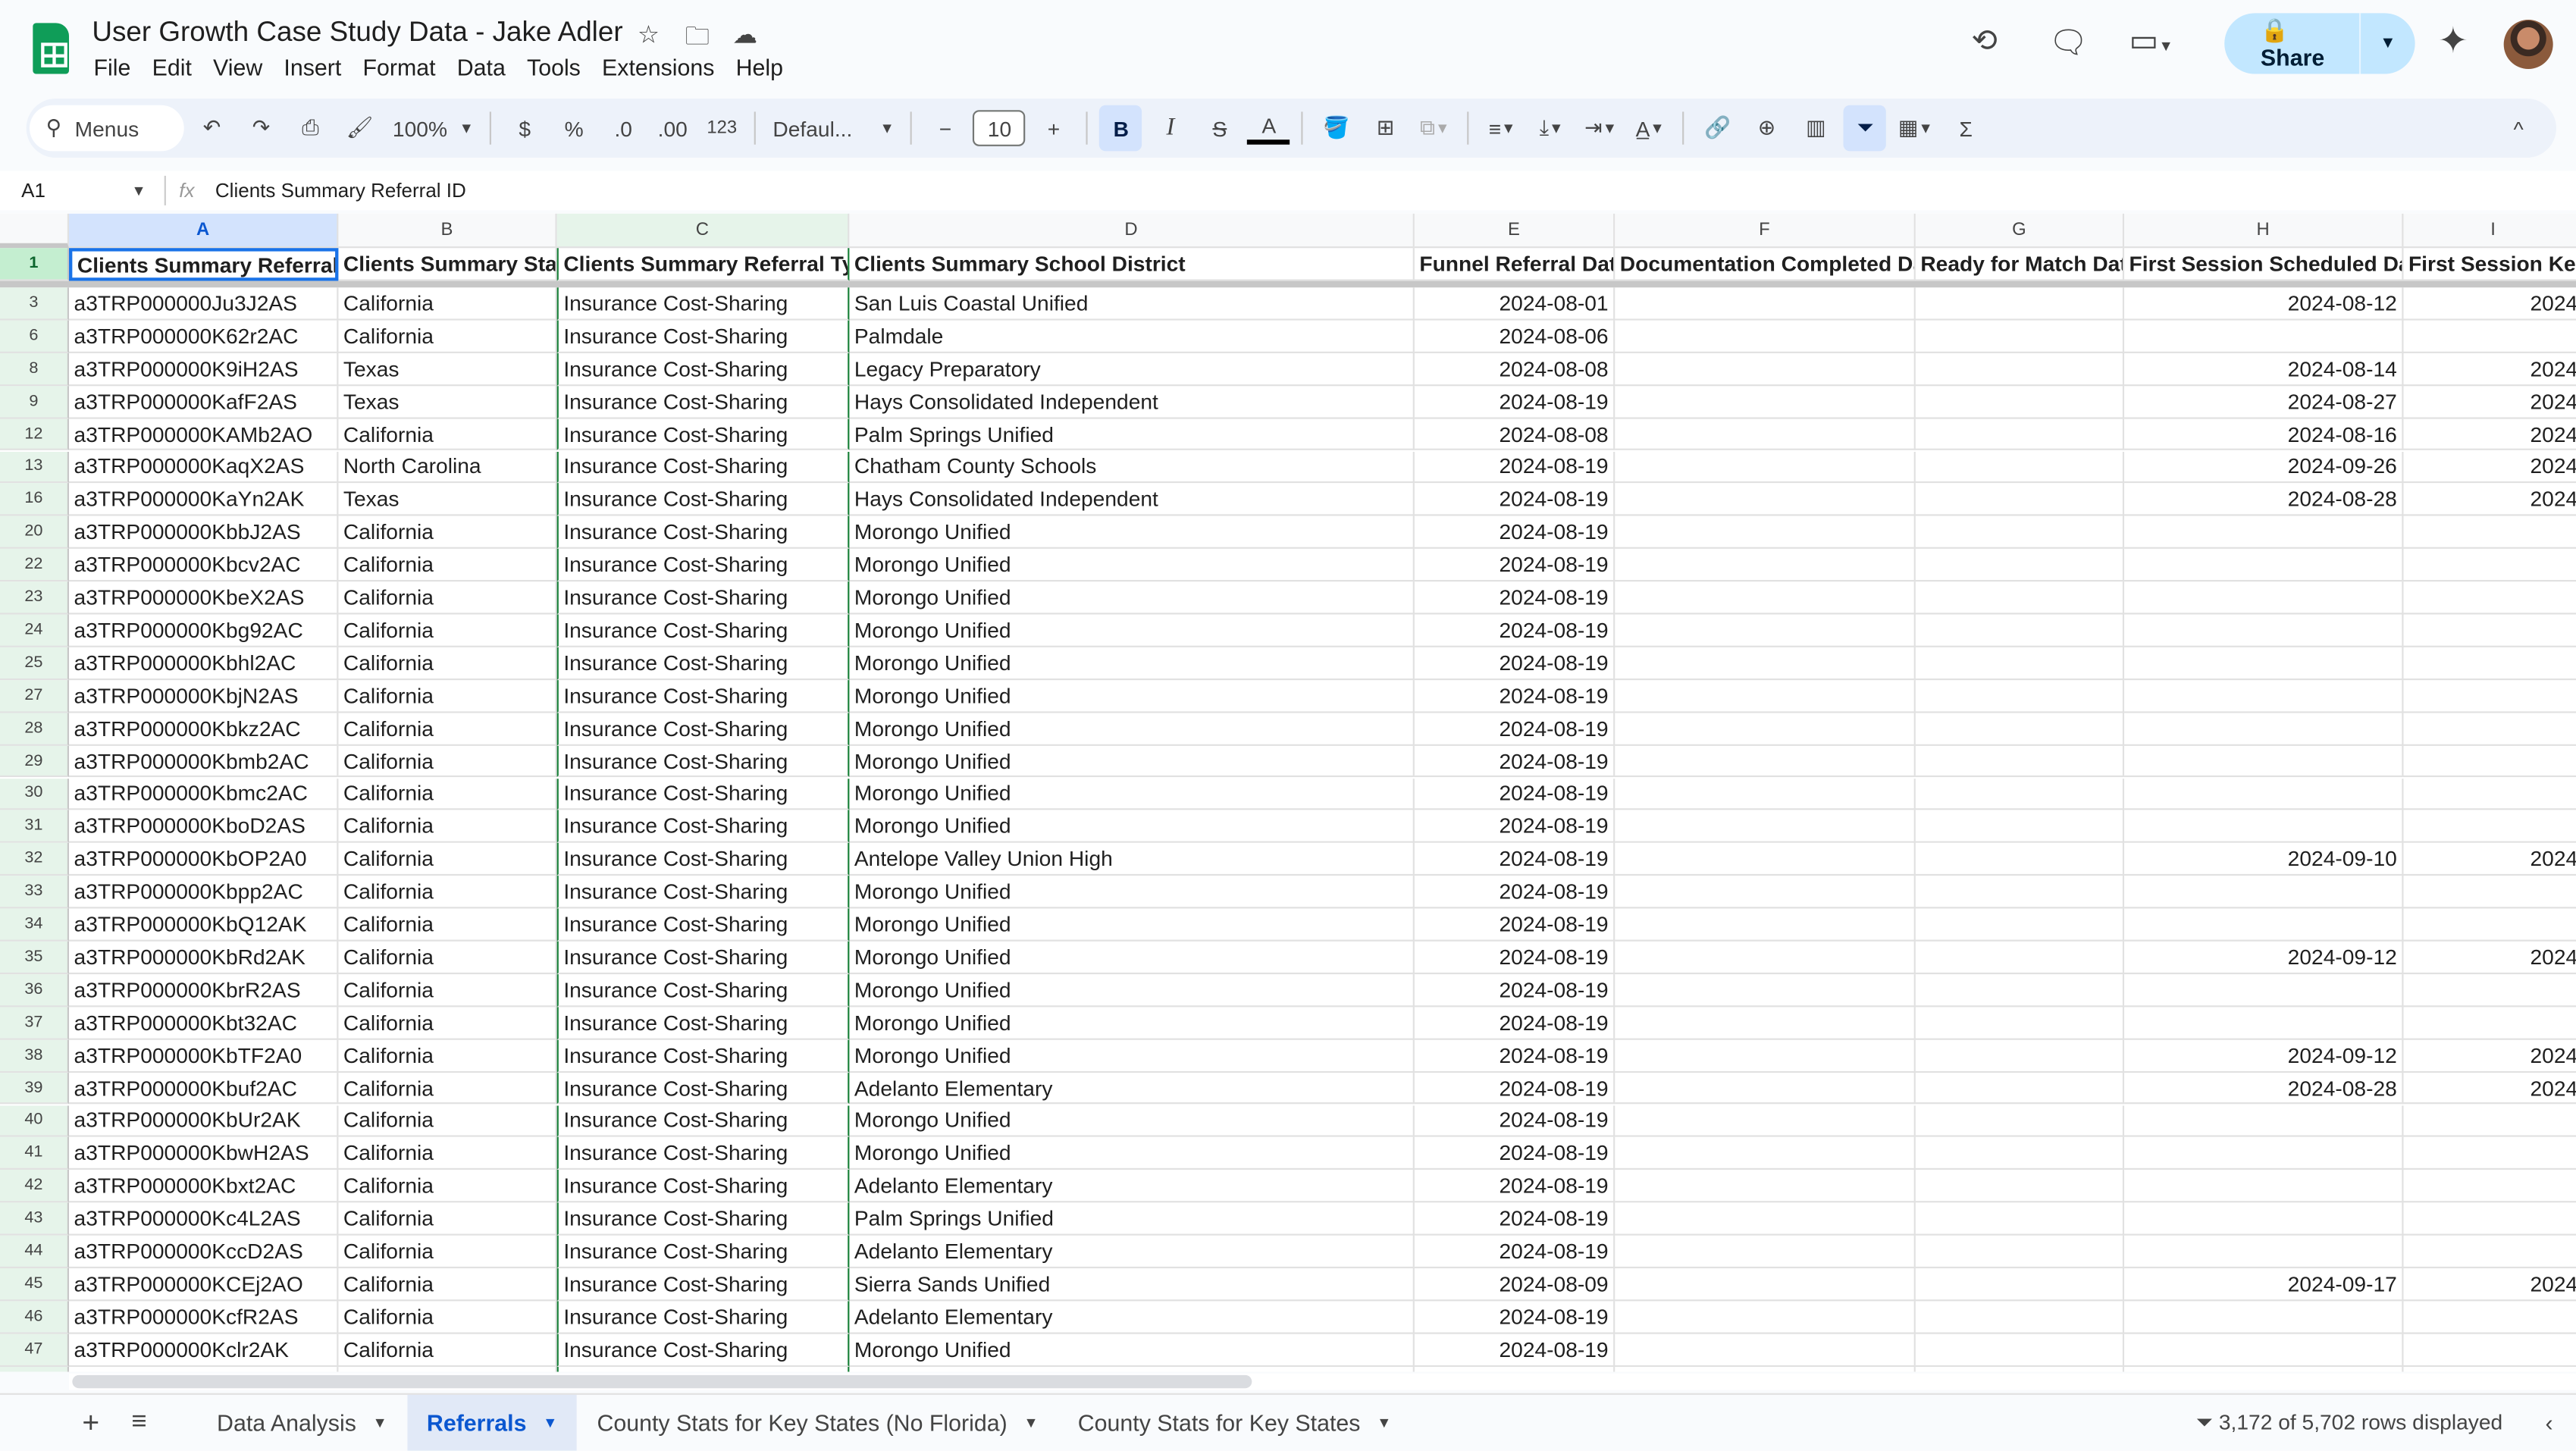  I want to click on text-rotation-icon: A̲ ▼, so click(1650, 128).